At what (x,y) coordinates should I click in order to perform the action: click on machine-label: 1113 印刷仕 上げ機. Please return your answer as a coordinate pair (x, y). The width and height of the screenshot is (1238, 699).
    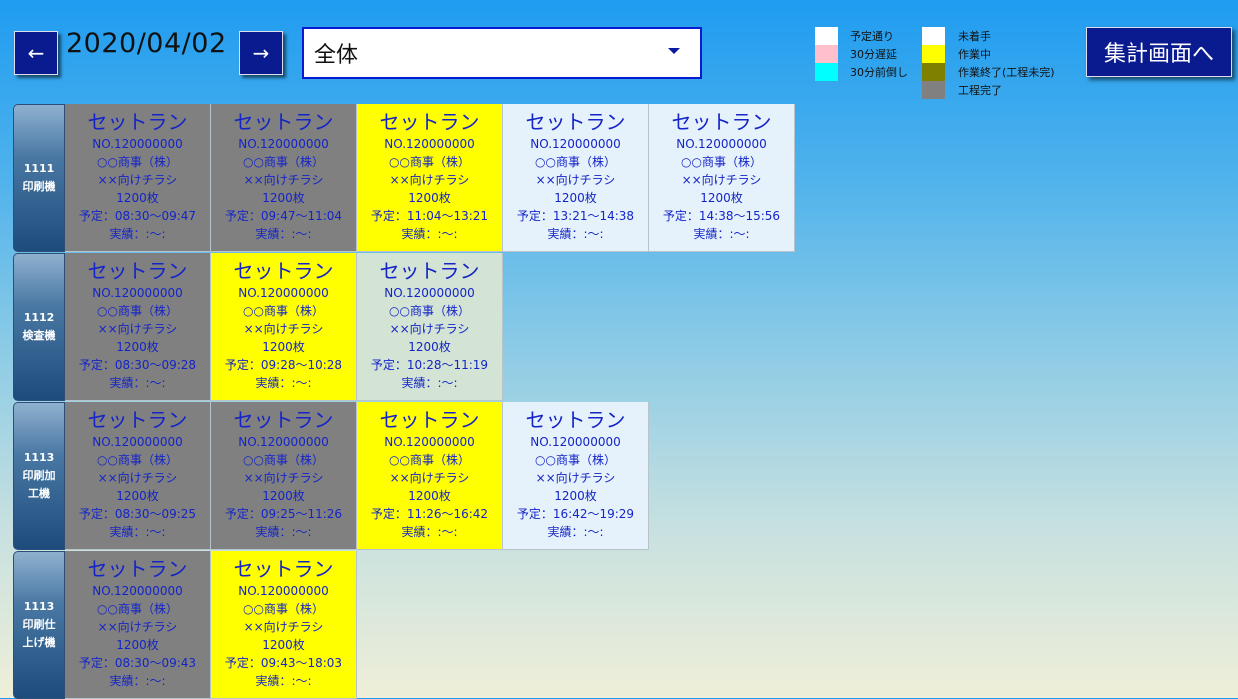
    Looking at the image, I should click on (39, 625).